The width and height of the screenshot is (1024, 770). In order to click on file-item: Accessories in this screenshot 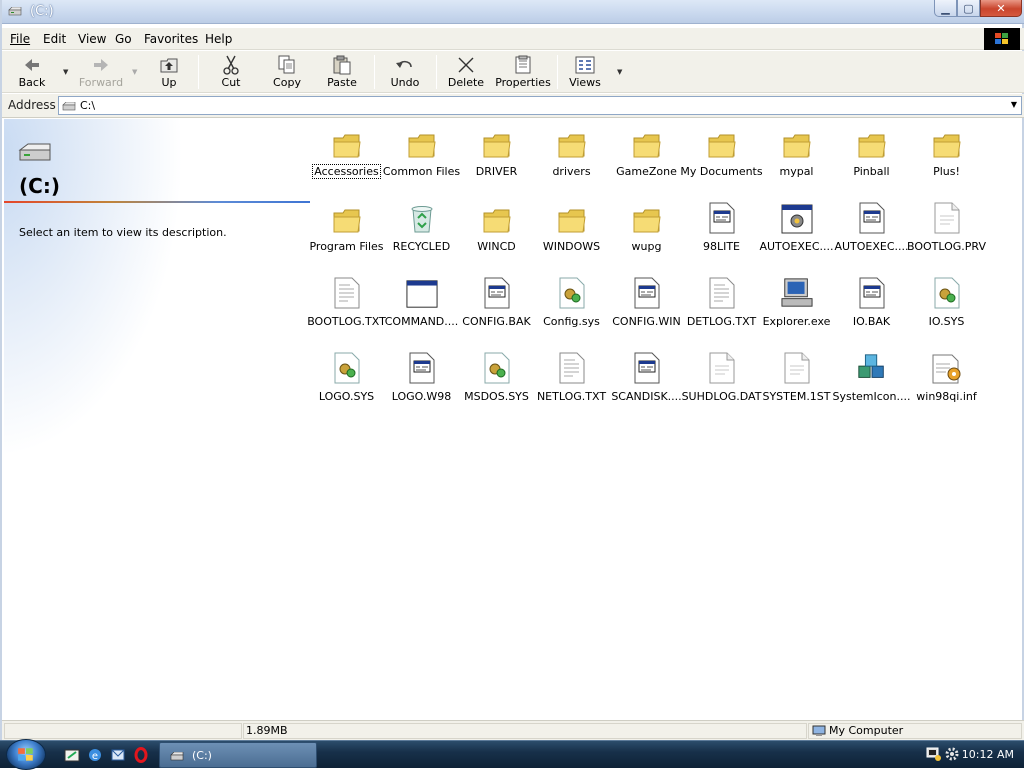, I will do `click(346, 161)`.